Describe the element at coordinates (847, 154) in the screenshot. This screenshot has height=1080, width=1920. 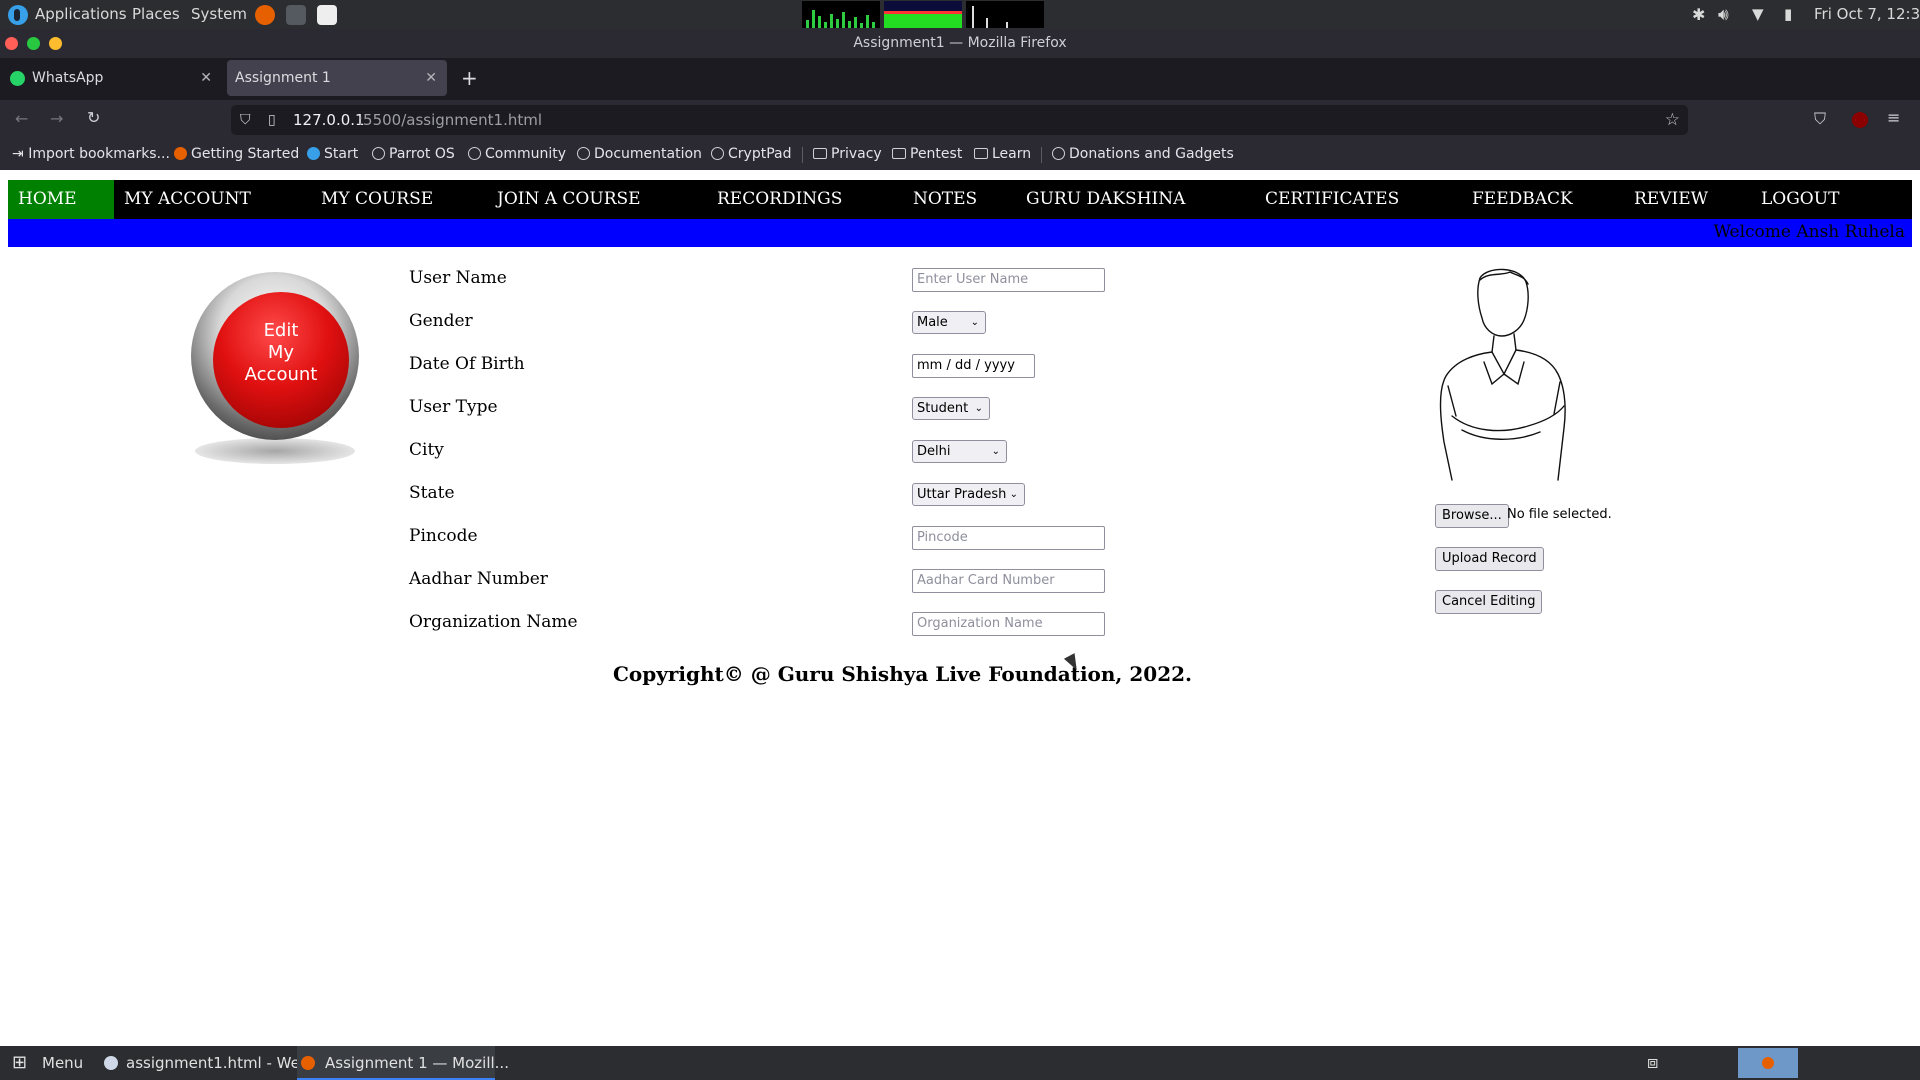
I see `bookmark-folder-privacy: Privacy` at that location.